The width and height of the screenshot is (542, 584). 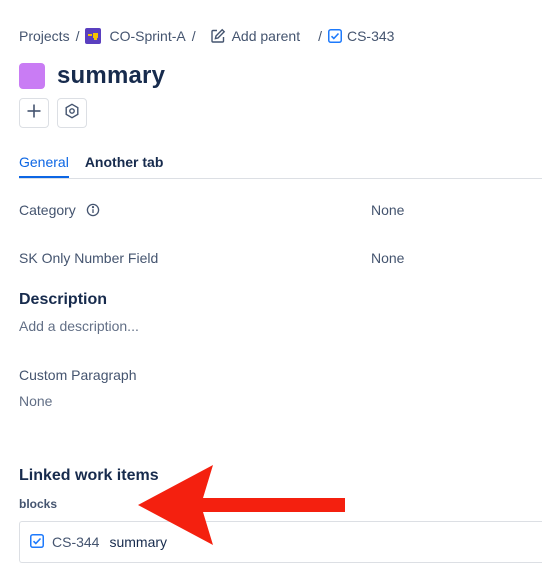 I want to click on sk-number-label: SK Only Number Field, so click(x=89, y=258).